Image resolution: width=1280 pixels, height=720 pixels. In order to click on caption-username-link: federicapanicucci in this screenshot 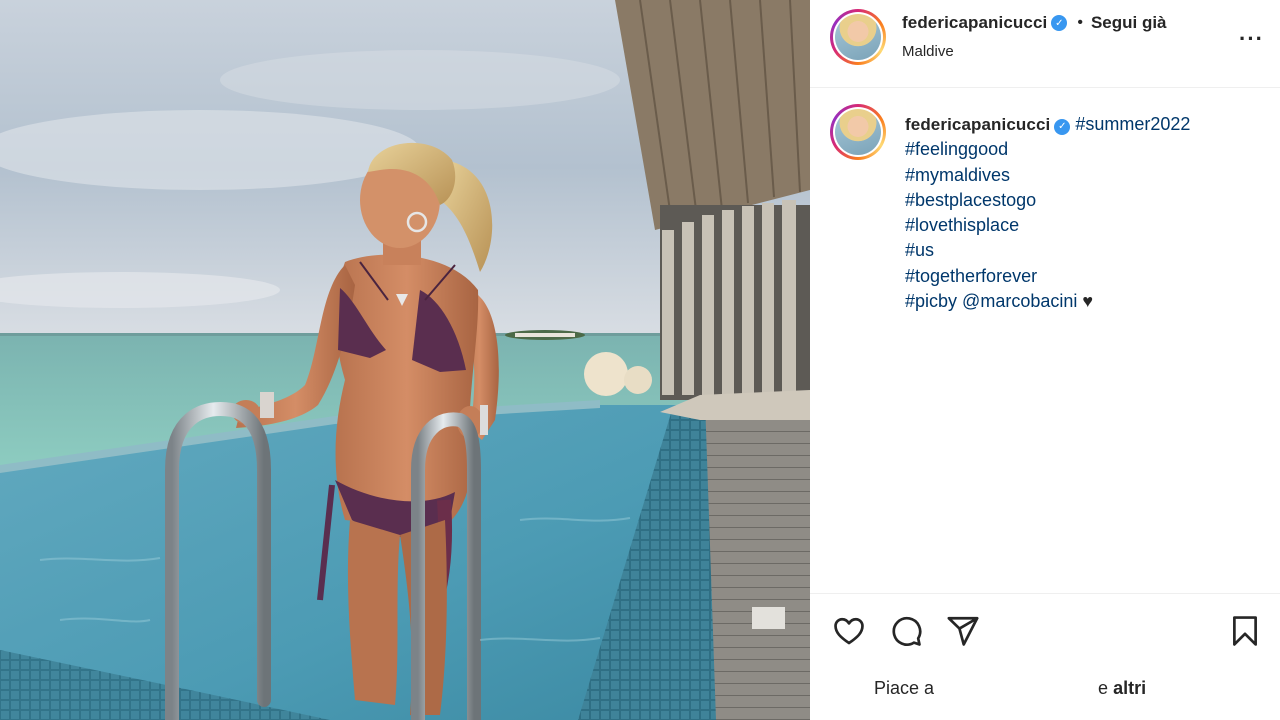, I will do `click(977, 124)`.